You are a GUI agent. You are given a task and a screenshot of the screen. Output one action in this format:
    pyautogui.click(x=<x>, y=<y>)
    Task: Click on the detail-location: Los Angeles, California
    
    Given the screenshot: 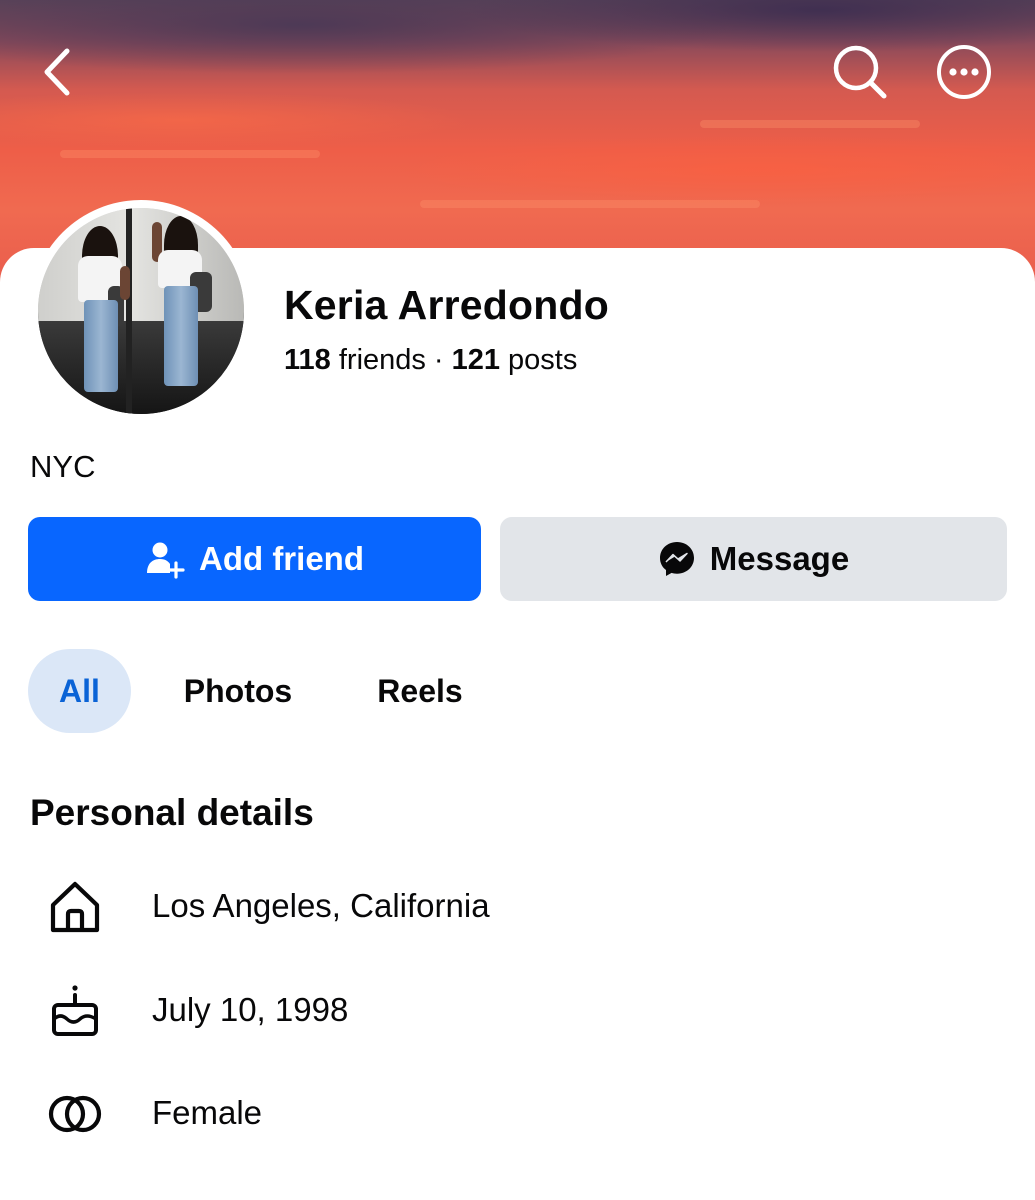 What is the action you would take?
    pyautogui.click(x=321, y=905)
    